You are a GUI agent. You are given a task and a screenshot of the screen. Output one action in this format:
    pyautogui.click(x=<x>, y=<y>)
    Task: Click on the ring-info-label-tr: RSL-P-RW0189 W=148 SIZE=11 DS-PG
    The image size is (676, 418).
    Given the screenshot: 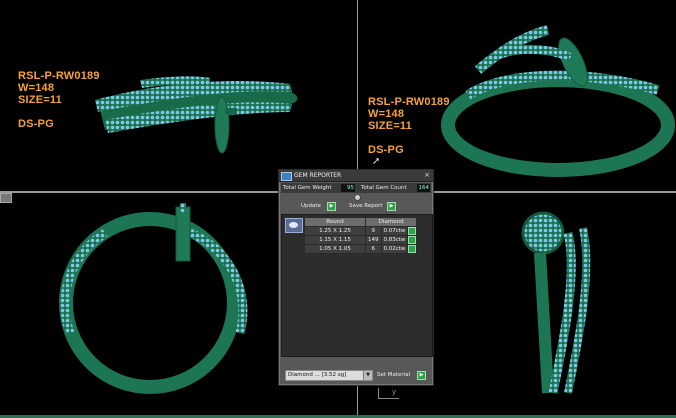 What is the action you would take?
    pyautogui.click(x=409, y=126)
    